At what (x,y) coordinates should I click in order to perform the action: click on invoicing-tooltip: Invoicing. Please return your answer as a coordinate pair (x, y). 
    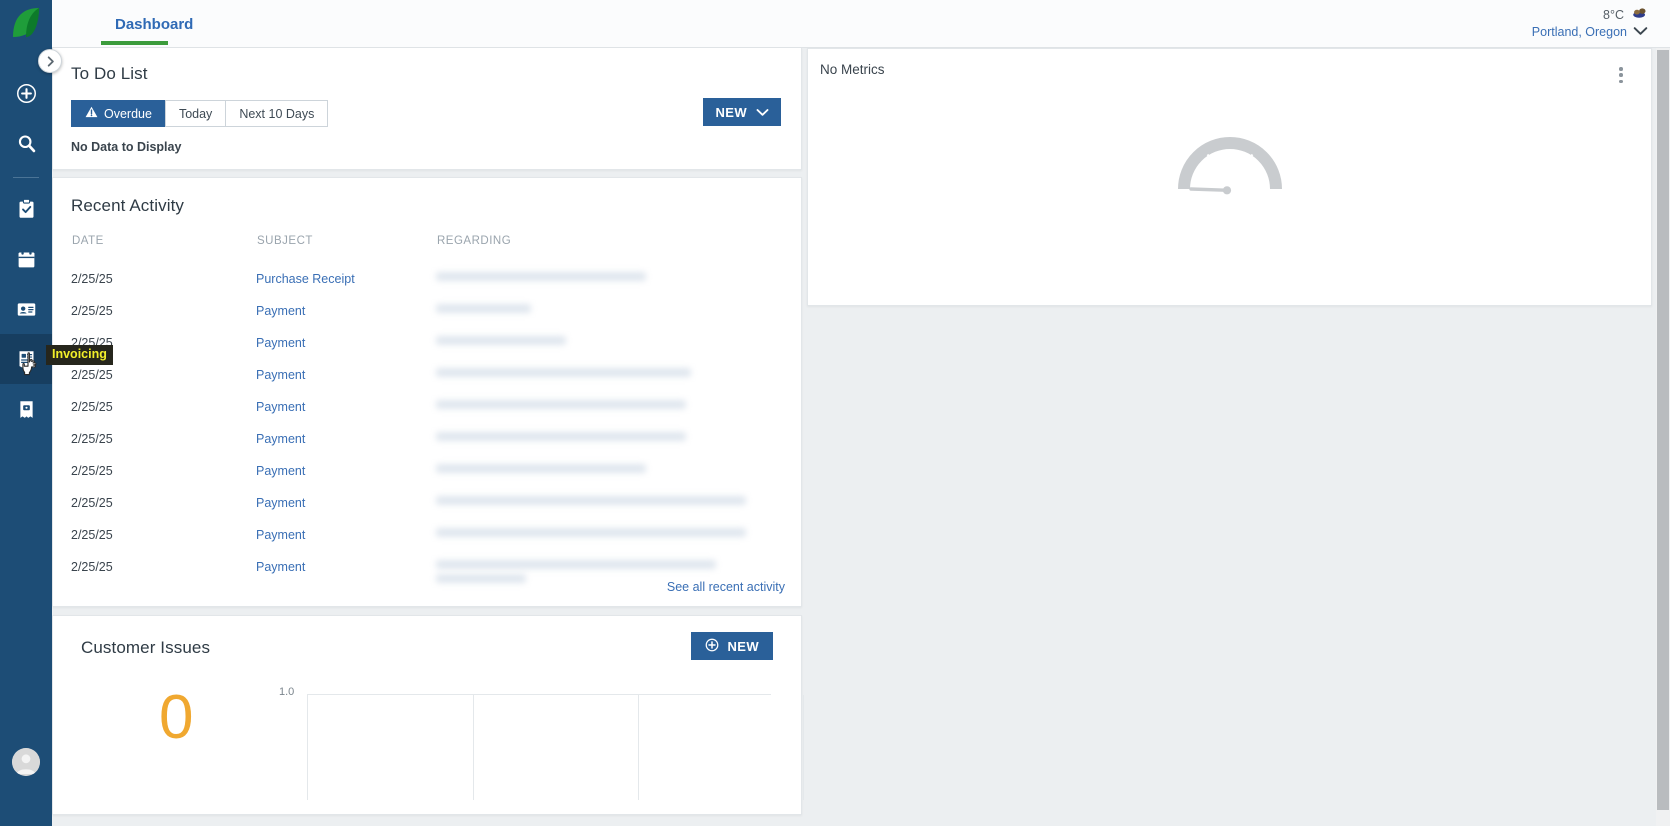
    Looking at the image, I should click on (79, 355).